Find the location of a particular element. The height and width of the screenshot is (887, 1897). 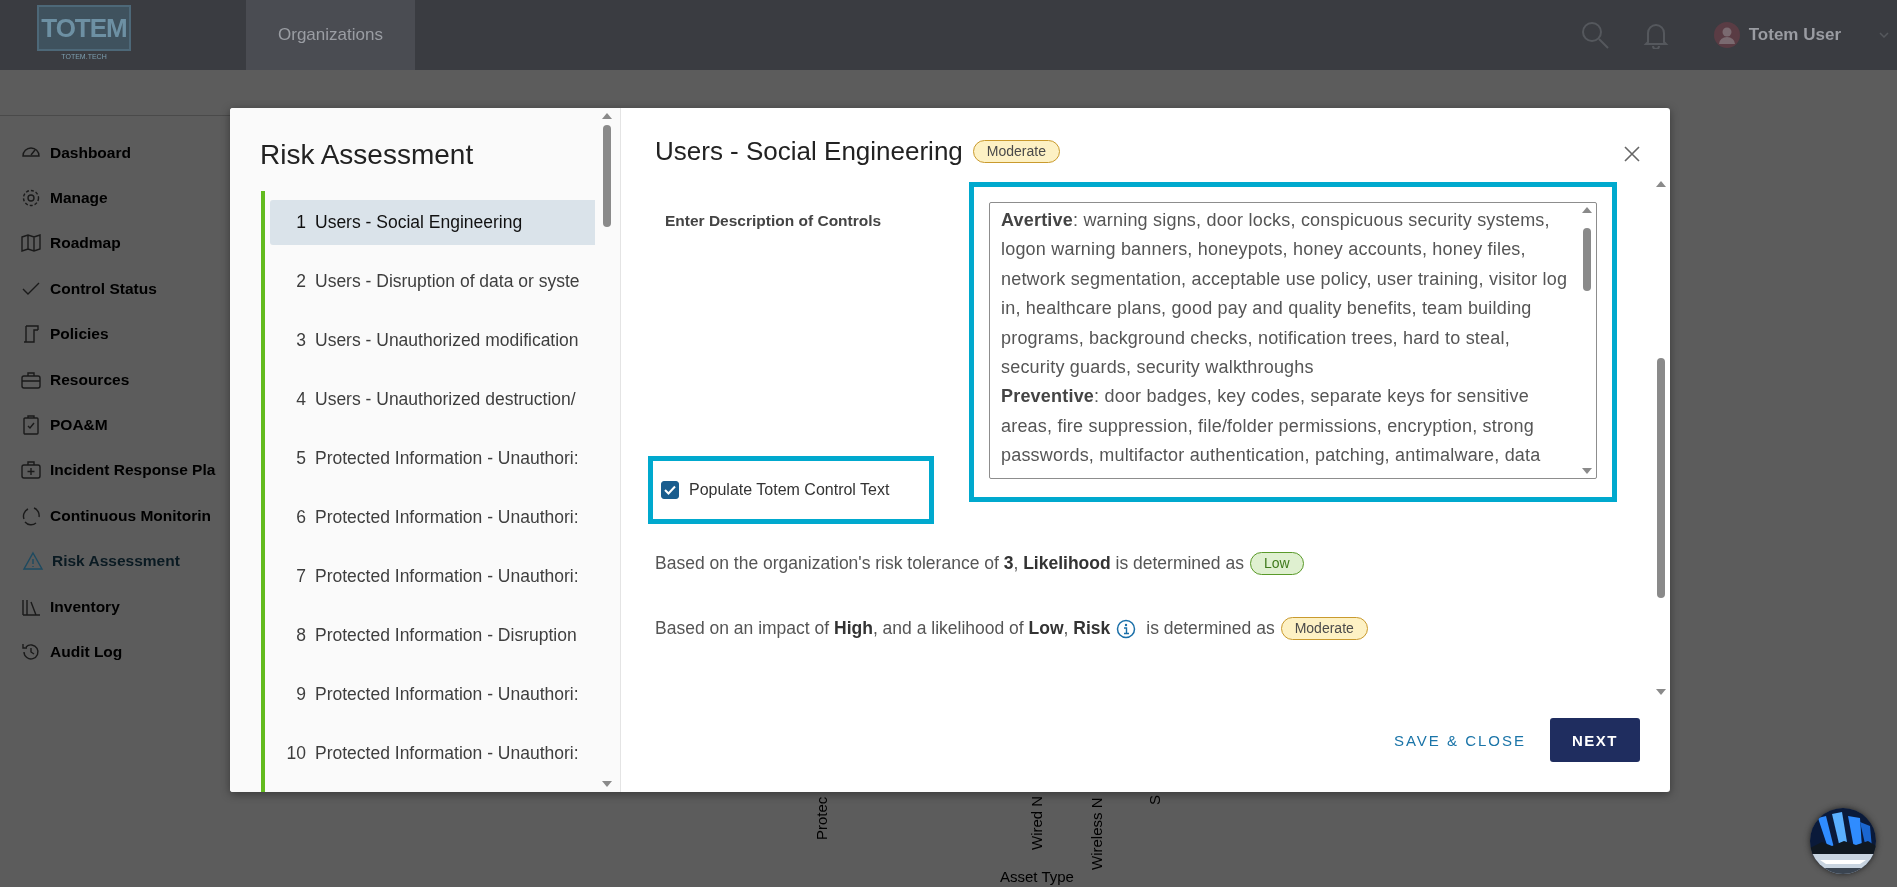

sidebar-item: Dashboard is located at coordinates (115, 153).